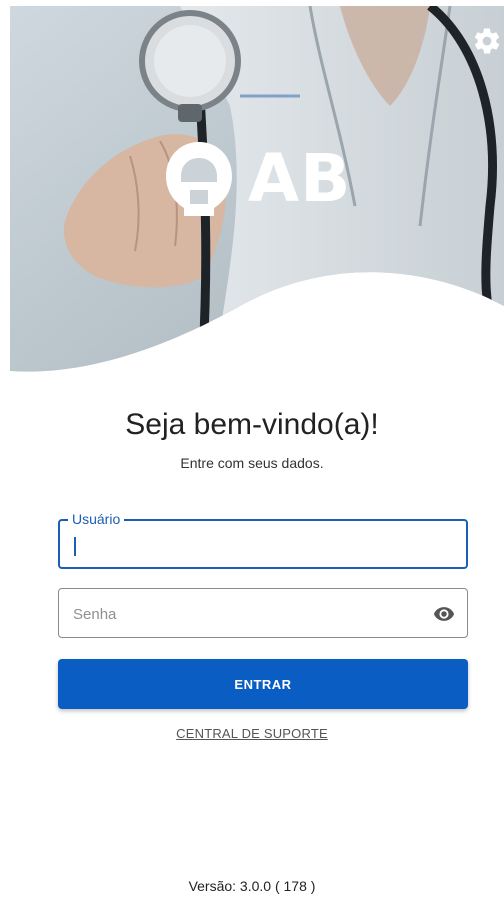  Describe the element at coordinates (263, 684) in the screenshot. I see `login-button: ENTRAR` at that location.